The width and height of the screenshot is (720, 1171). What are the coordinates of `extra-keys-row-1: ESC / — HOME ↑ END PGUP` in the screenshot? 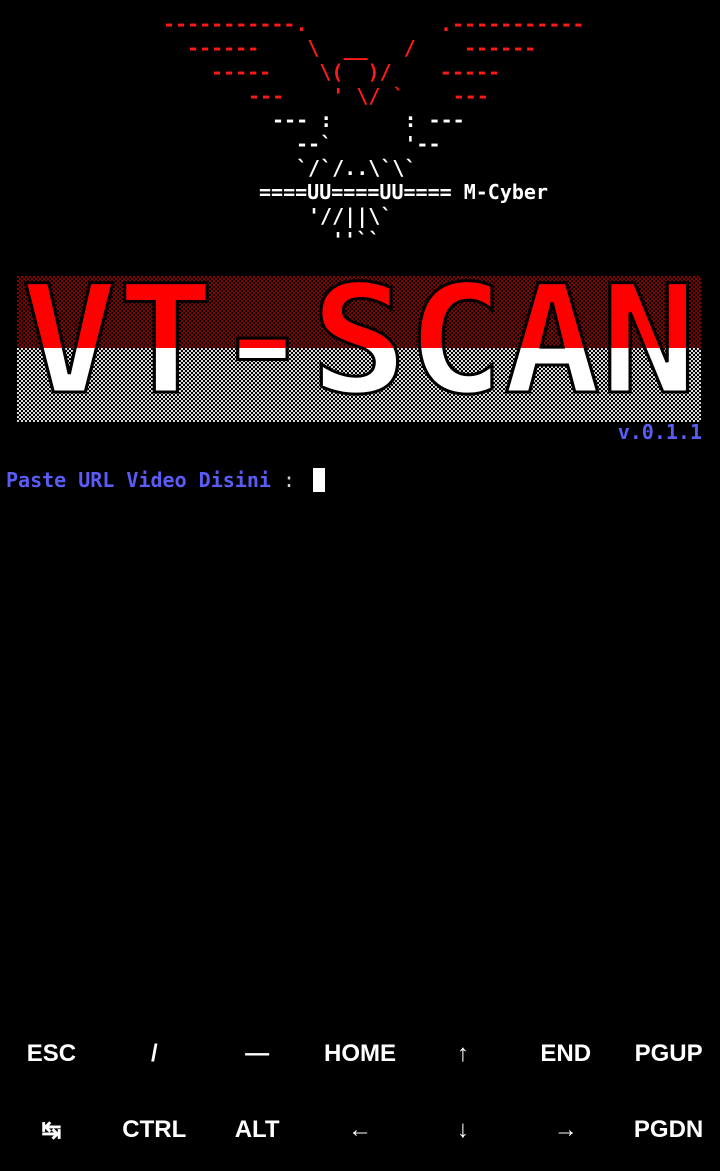 It's located at (360, 1054).